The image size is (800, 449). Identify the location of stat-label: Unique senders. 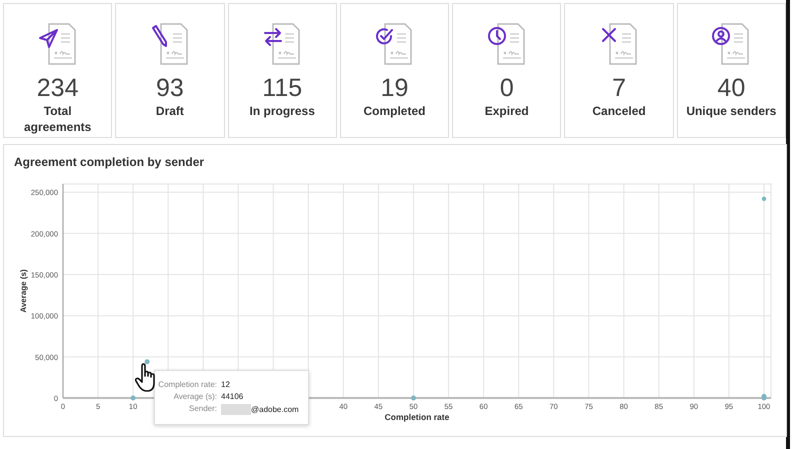
(731, 111).